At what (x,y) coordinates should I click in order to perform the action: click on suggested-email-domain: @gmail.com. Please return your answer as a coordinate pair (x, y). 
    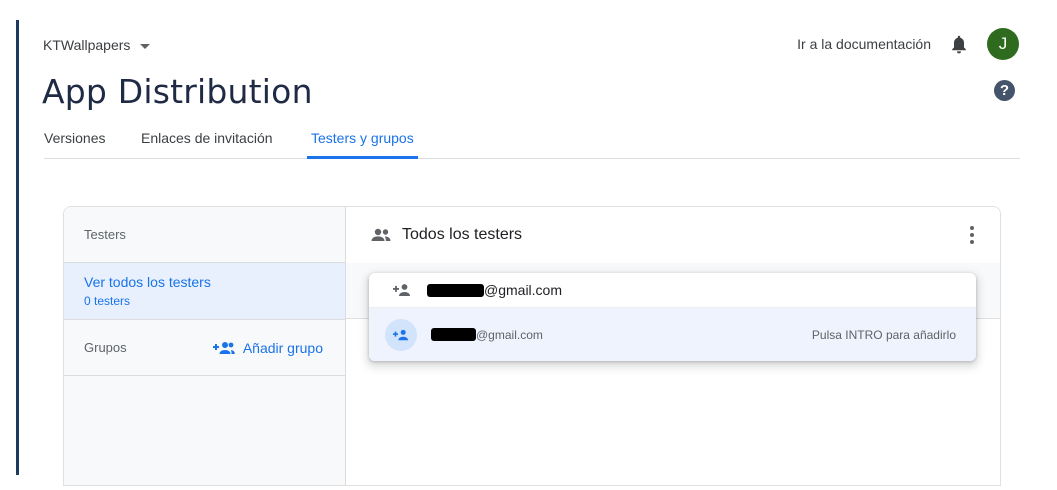
    Looking at the image, I should click on (509, 334).